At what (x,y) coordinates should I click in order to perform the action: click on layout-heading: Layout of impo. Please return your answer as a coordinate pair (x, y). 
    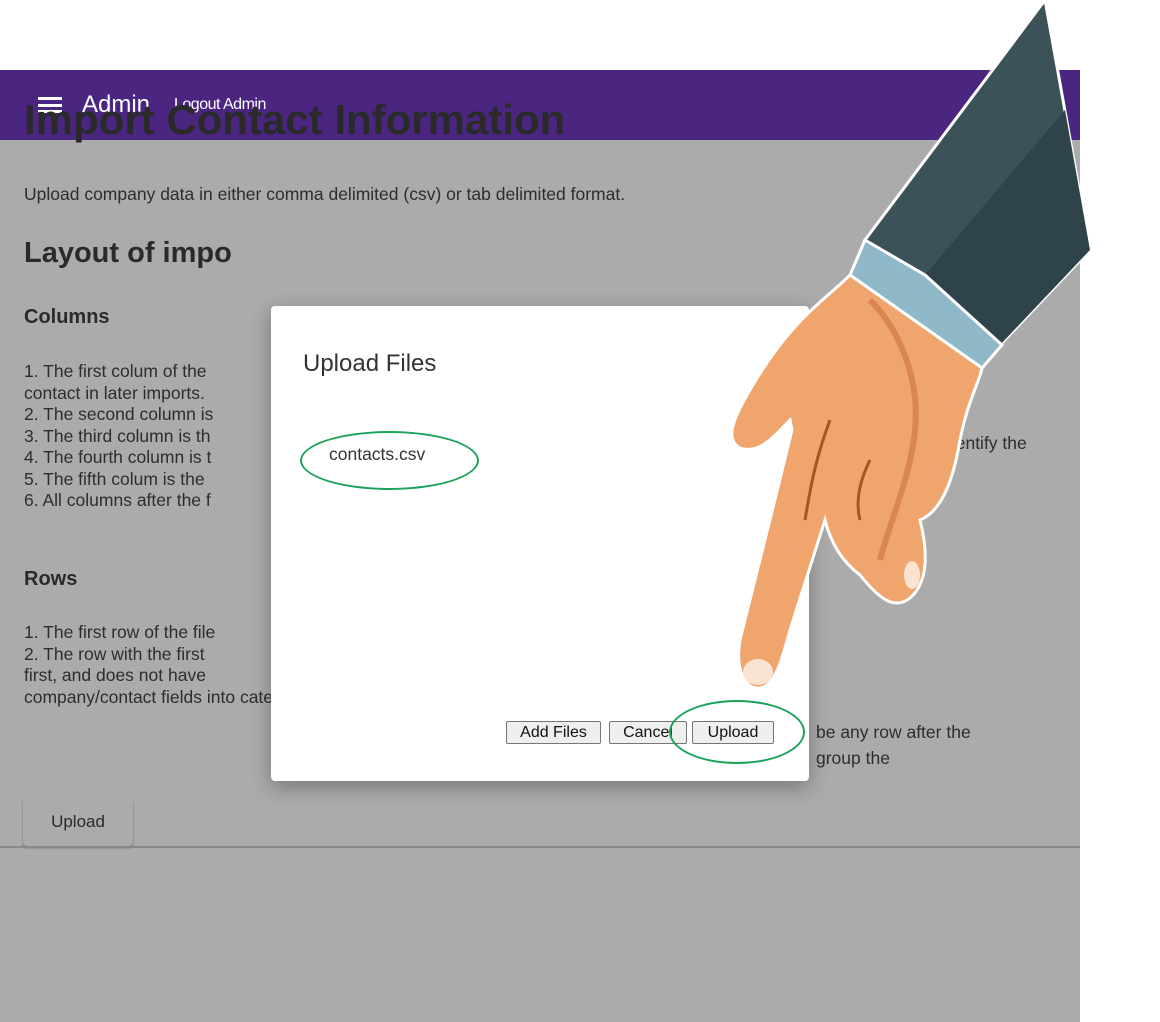
    Looking at the image, I should click on (128, 253).